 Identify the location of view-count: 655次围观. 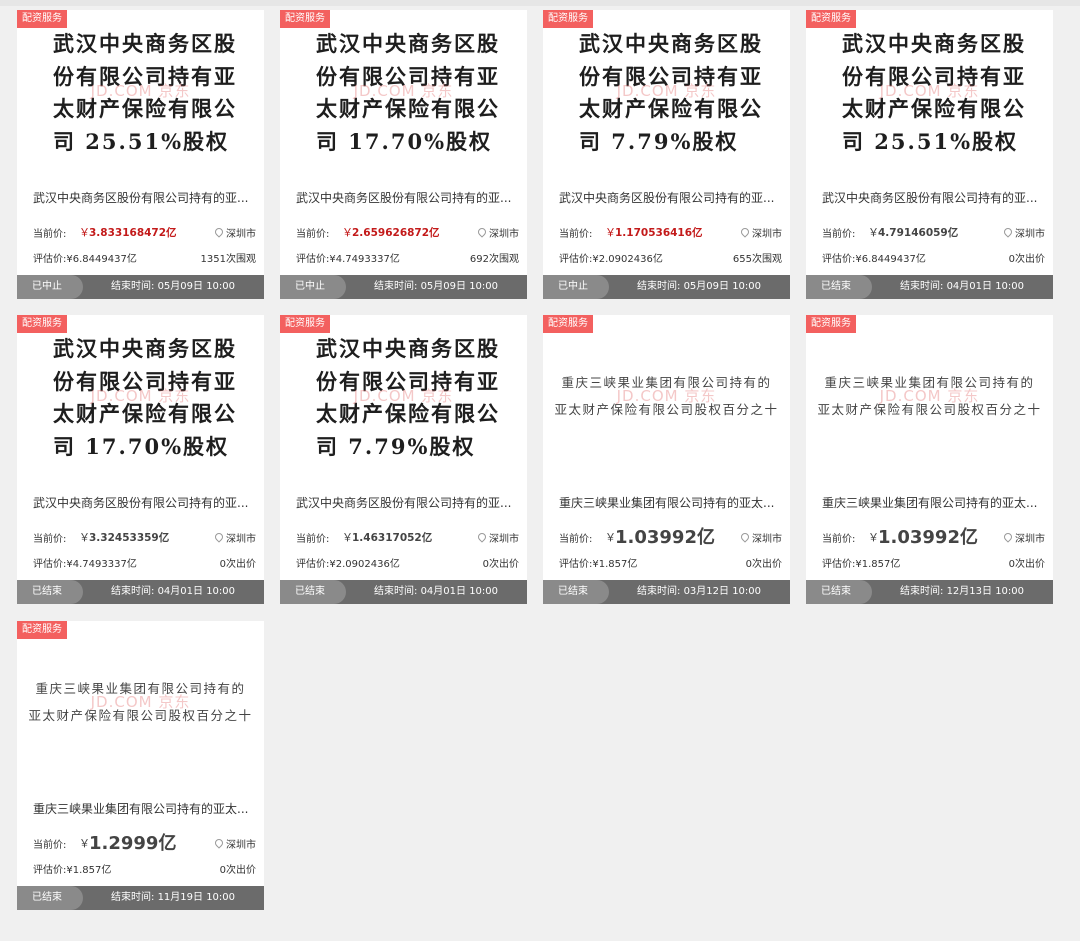
(757, 259).